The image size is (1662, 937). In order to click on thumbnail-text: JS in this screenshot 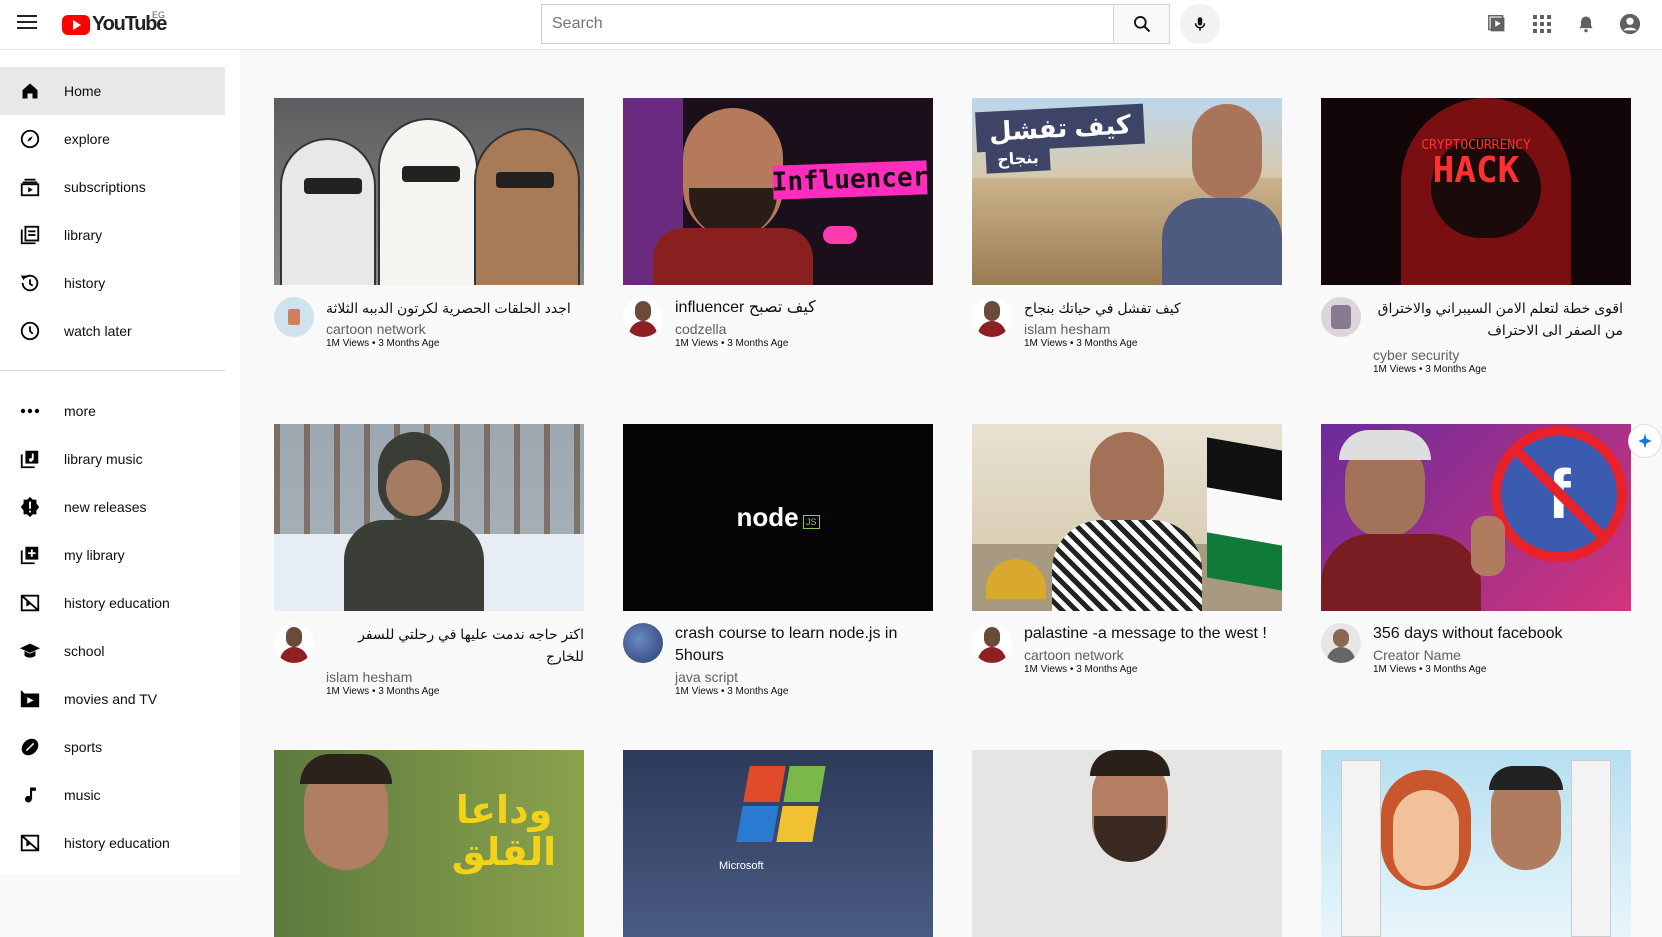, I will do `click(811, 521)`.